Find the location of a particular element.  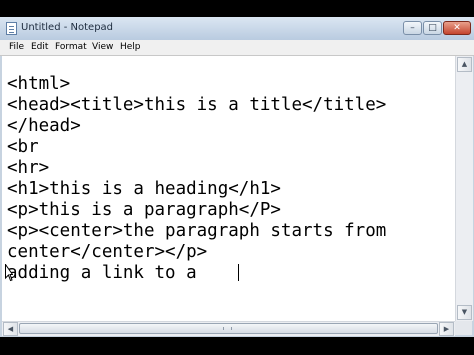

editor-line: </head> is located at coordinates (44, 126).